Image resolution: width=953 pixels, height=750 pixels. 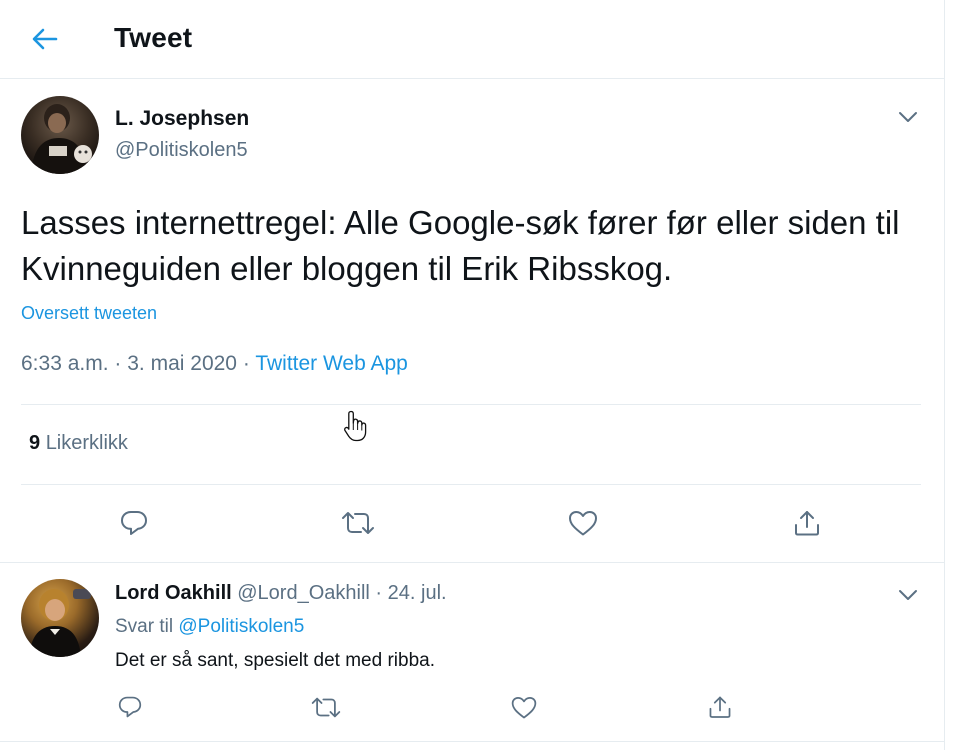 I want to click on replying-to: Svar til @Politiskolen5, so click(x=209, y=627).